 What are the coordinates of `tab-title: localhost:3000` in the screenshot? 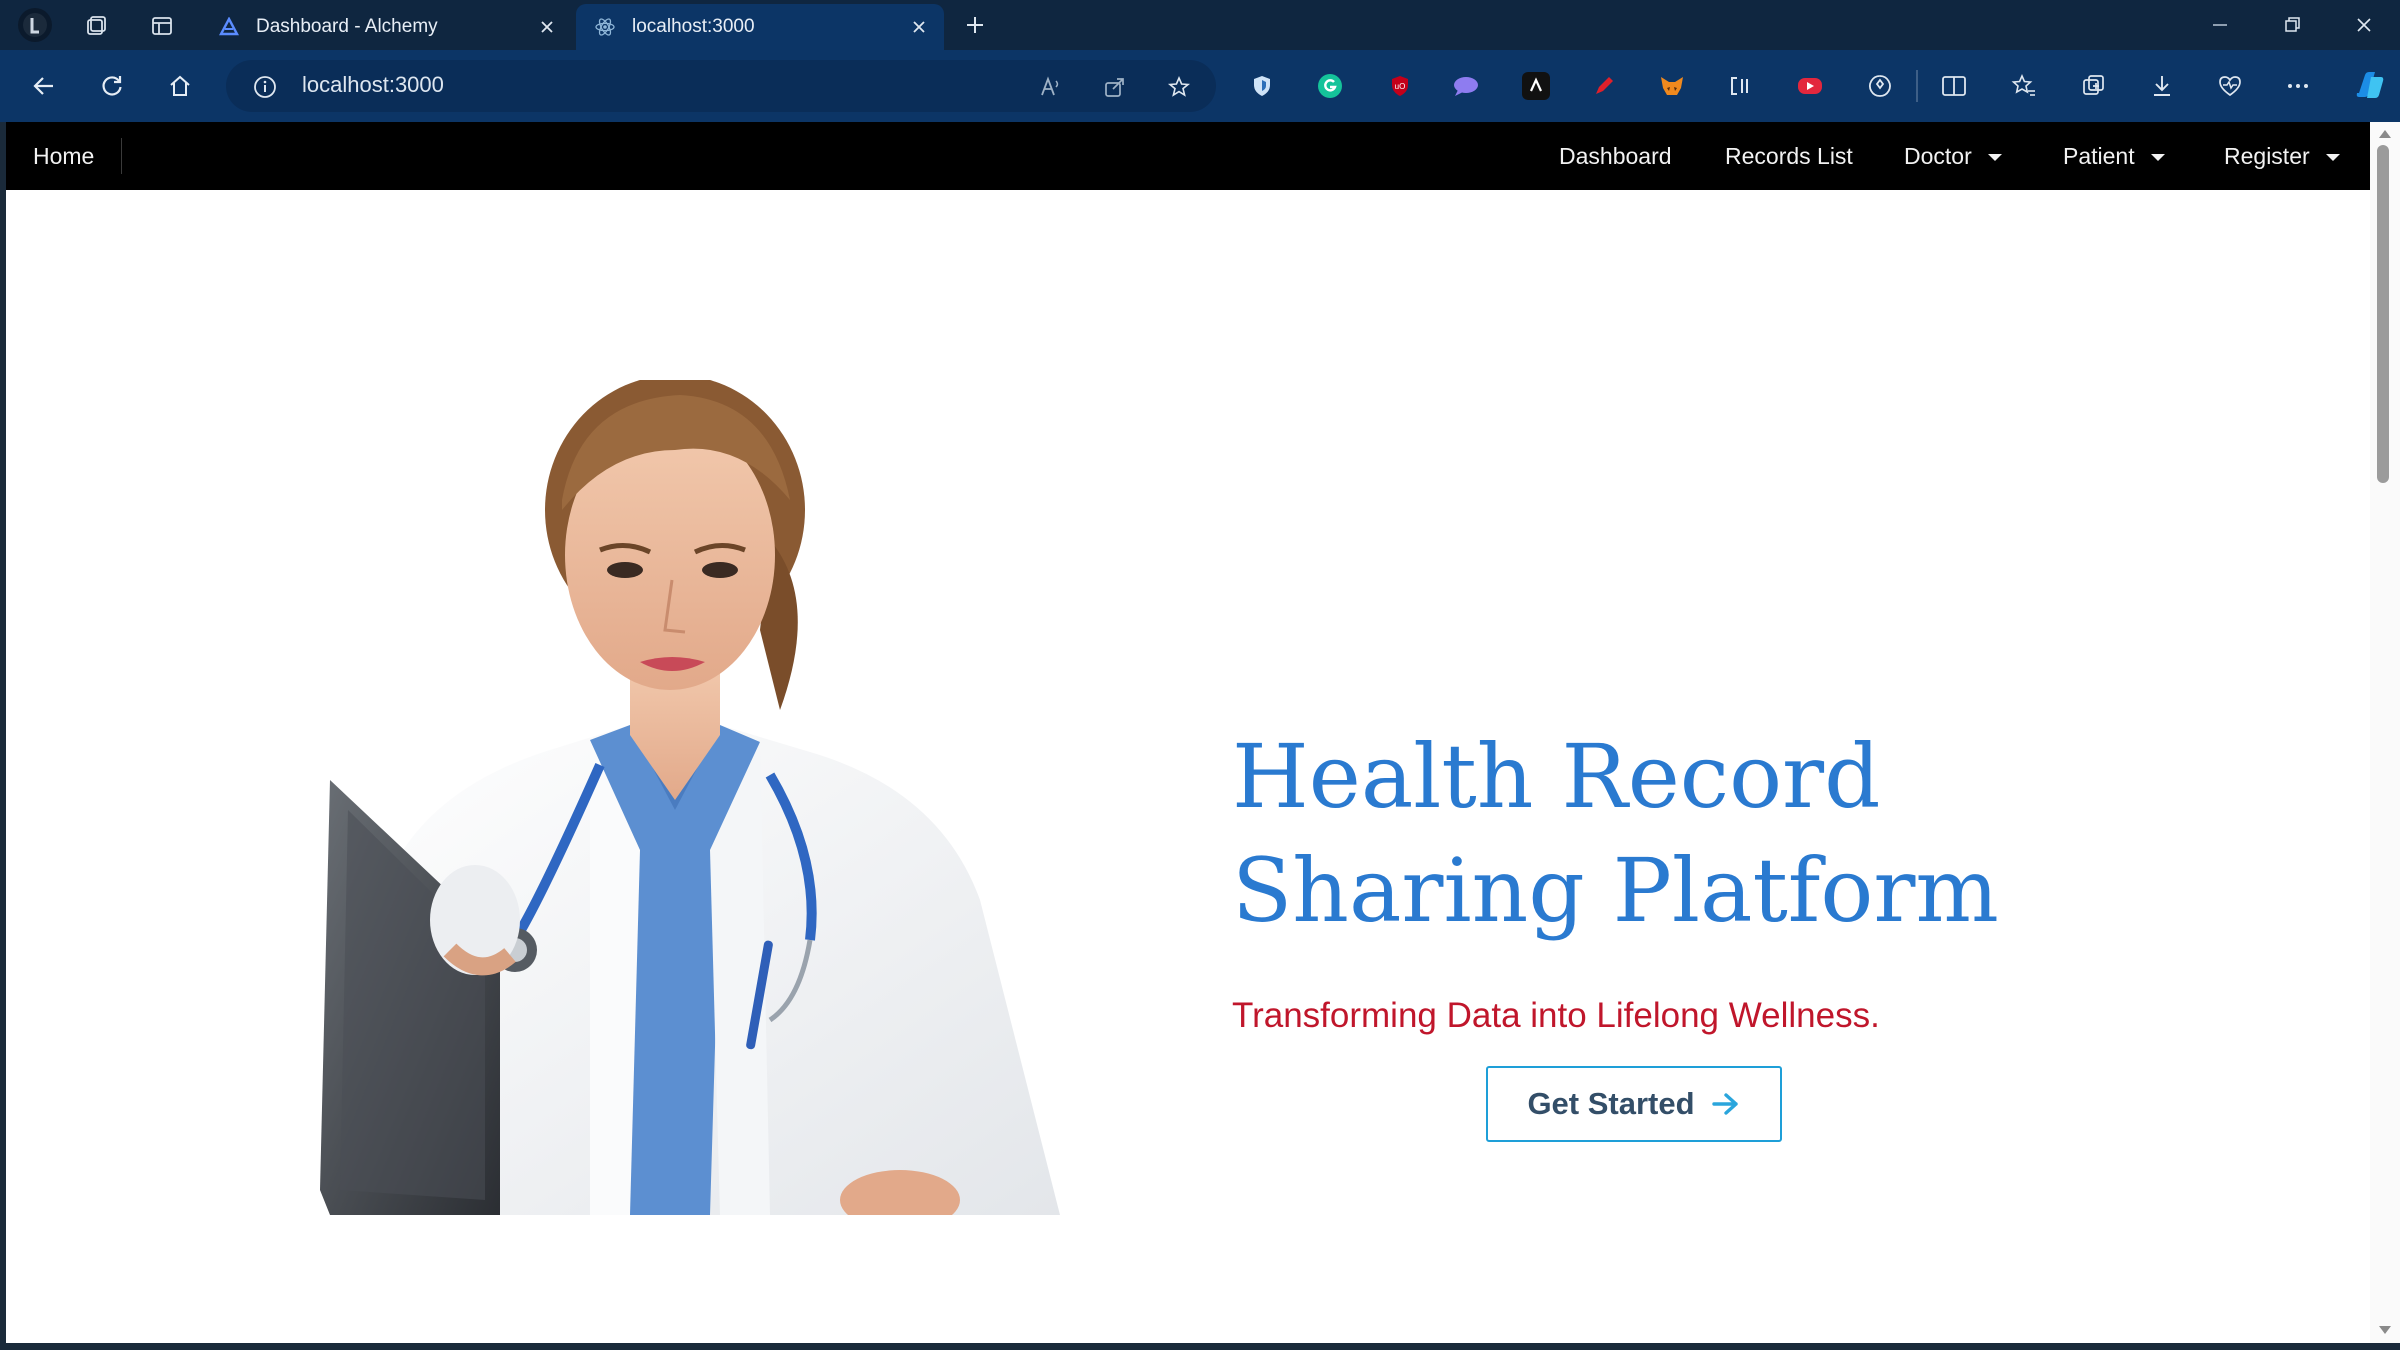 It's located at (693, 26).